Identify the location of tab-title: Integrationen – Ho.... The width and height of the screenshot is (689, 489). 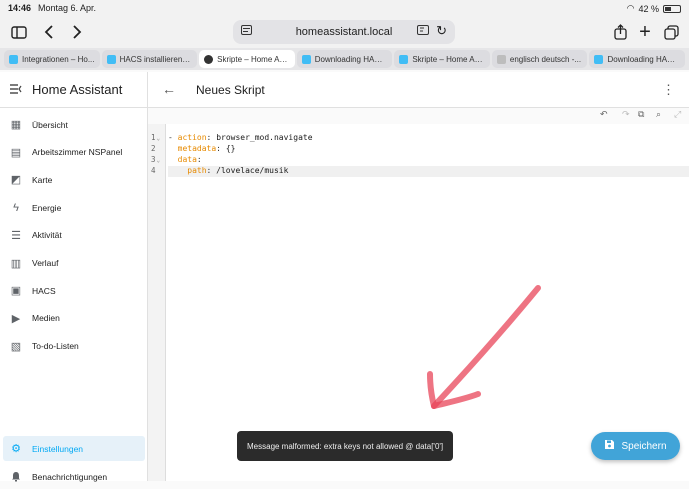
(58, 59).